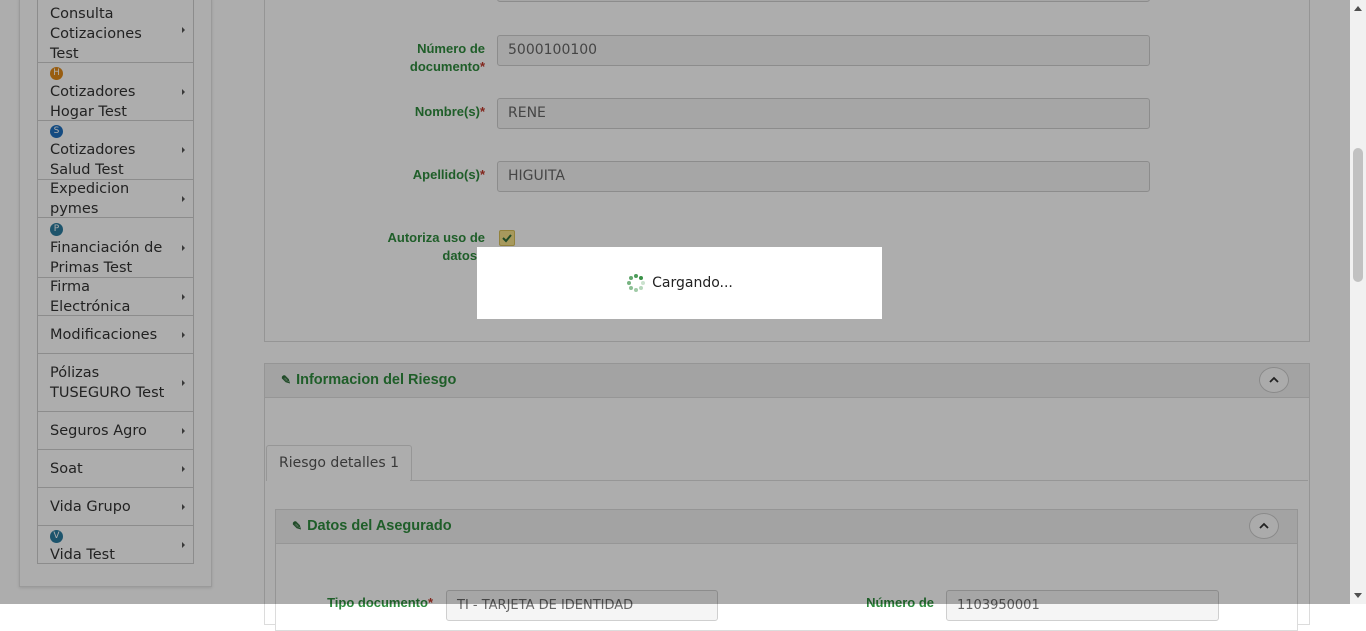 The width and height of the screenshot is (1366, 631). I want to click on scroll-up-arrow-icon, so click(1358, 8).